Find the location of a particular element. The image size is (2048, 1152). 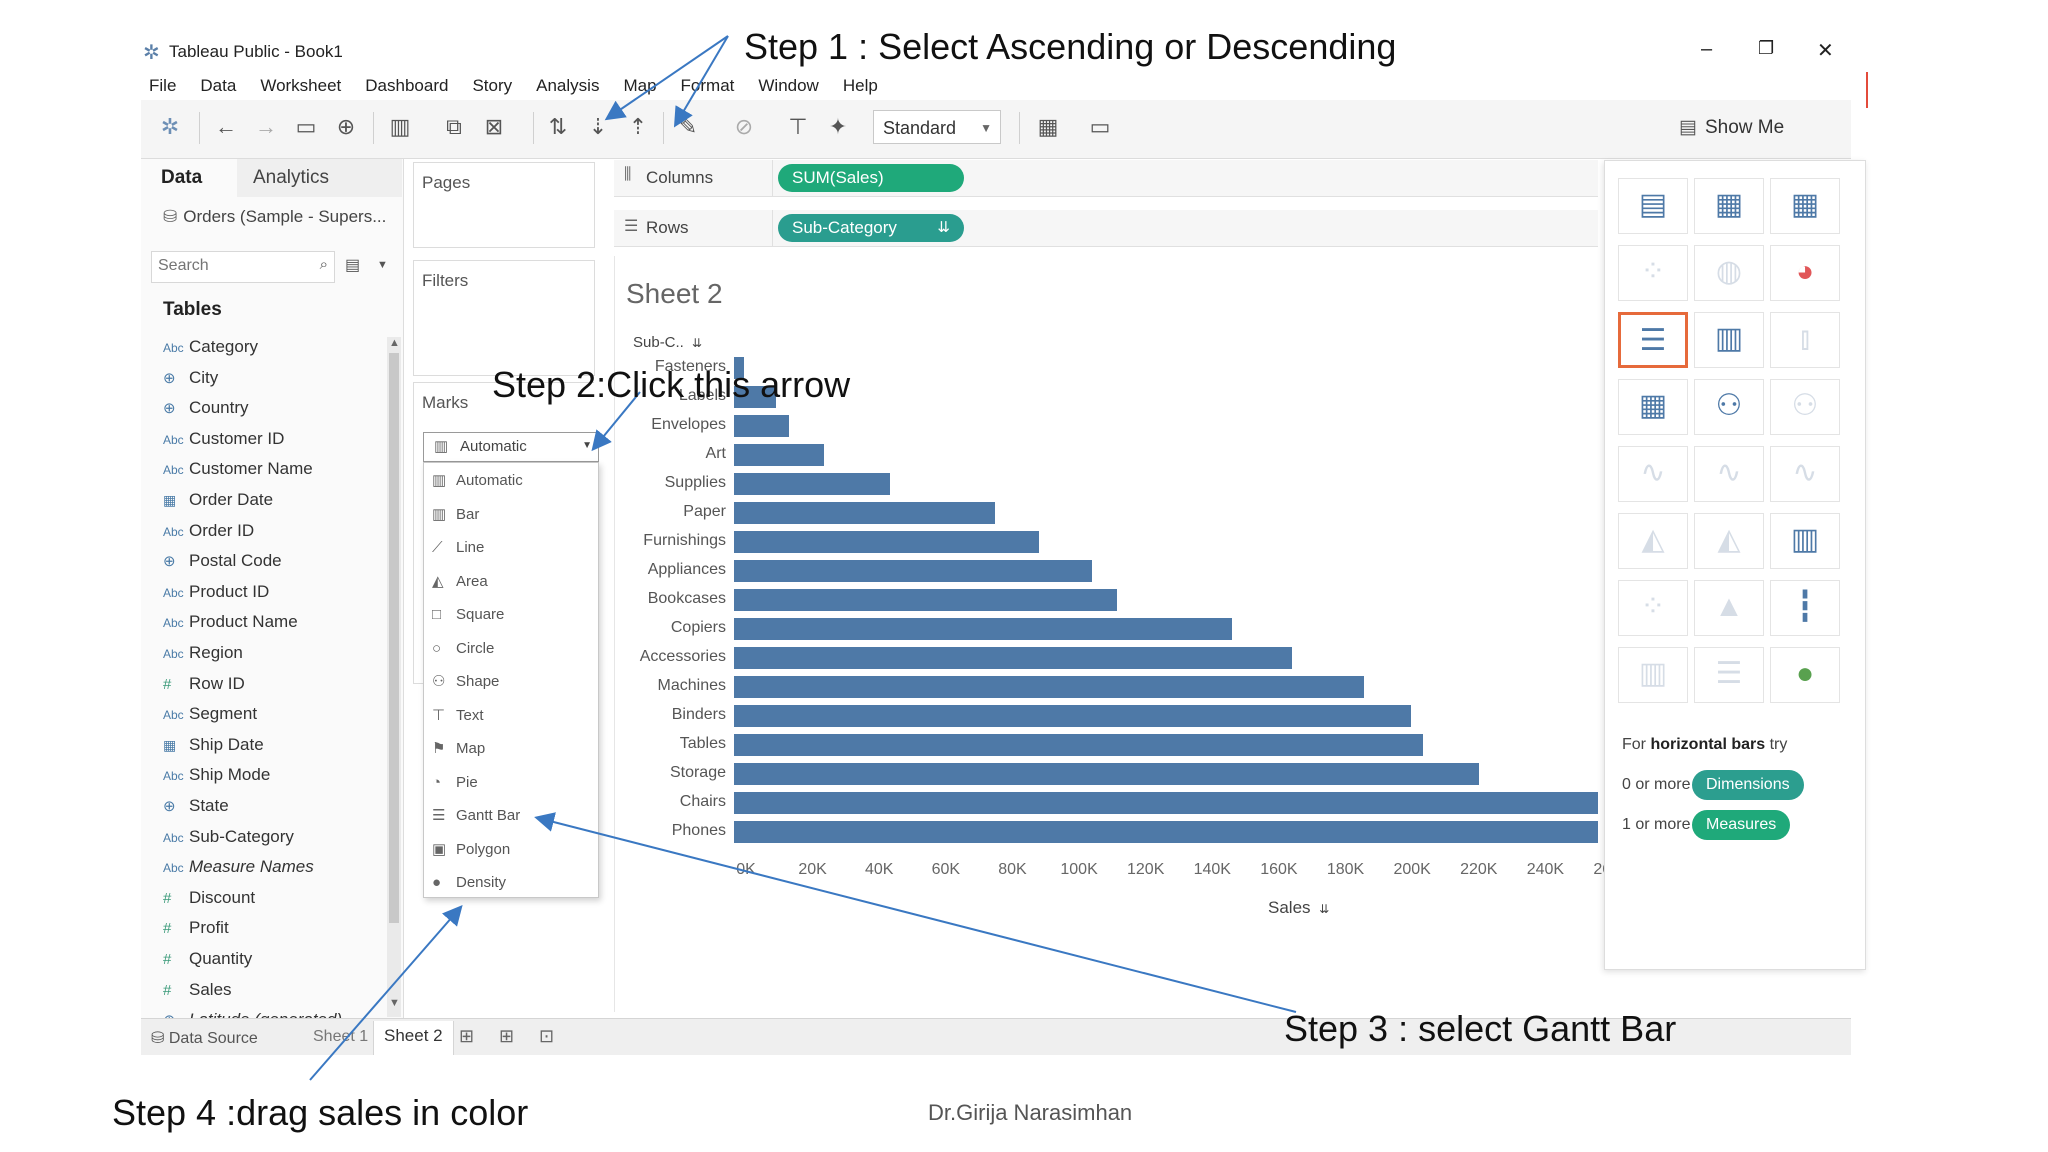

step4-note: Step 4 :drag sales in color is located at coordinates (320, 1112).